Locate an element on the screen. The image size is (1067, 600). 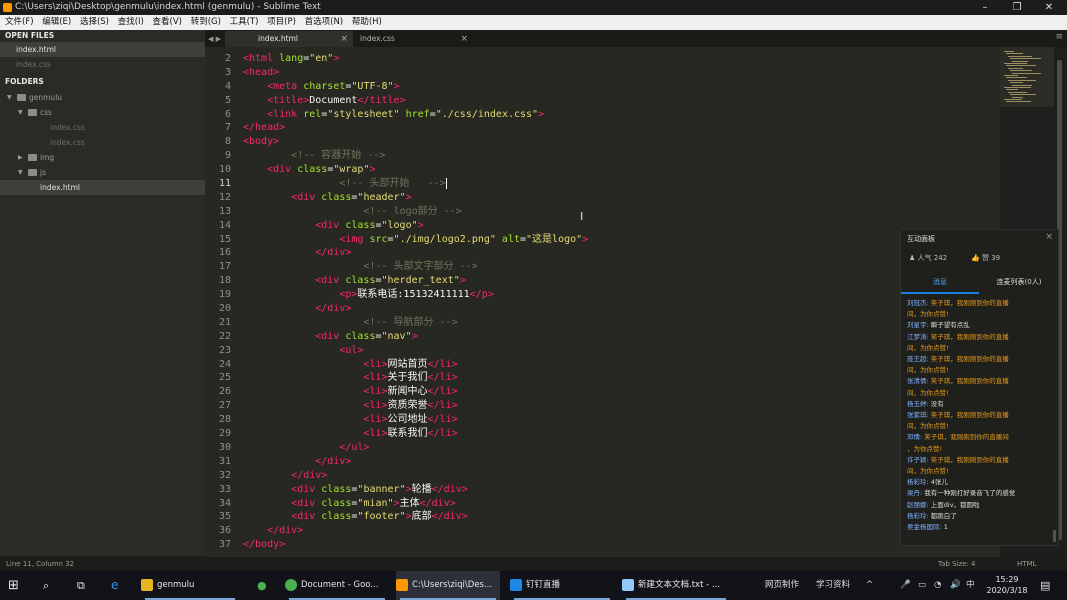
menu-selection: 选择(S) is located at coordinates (94, 22).